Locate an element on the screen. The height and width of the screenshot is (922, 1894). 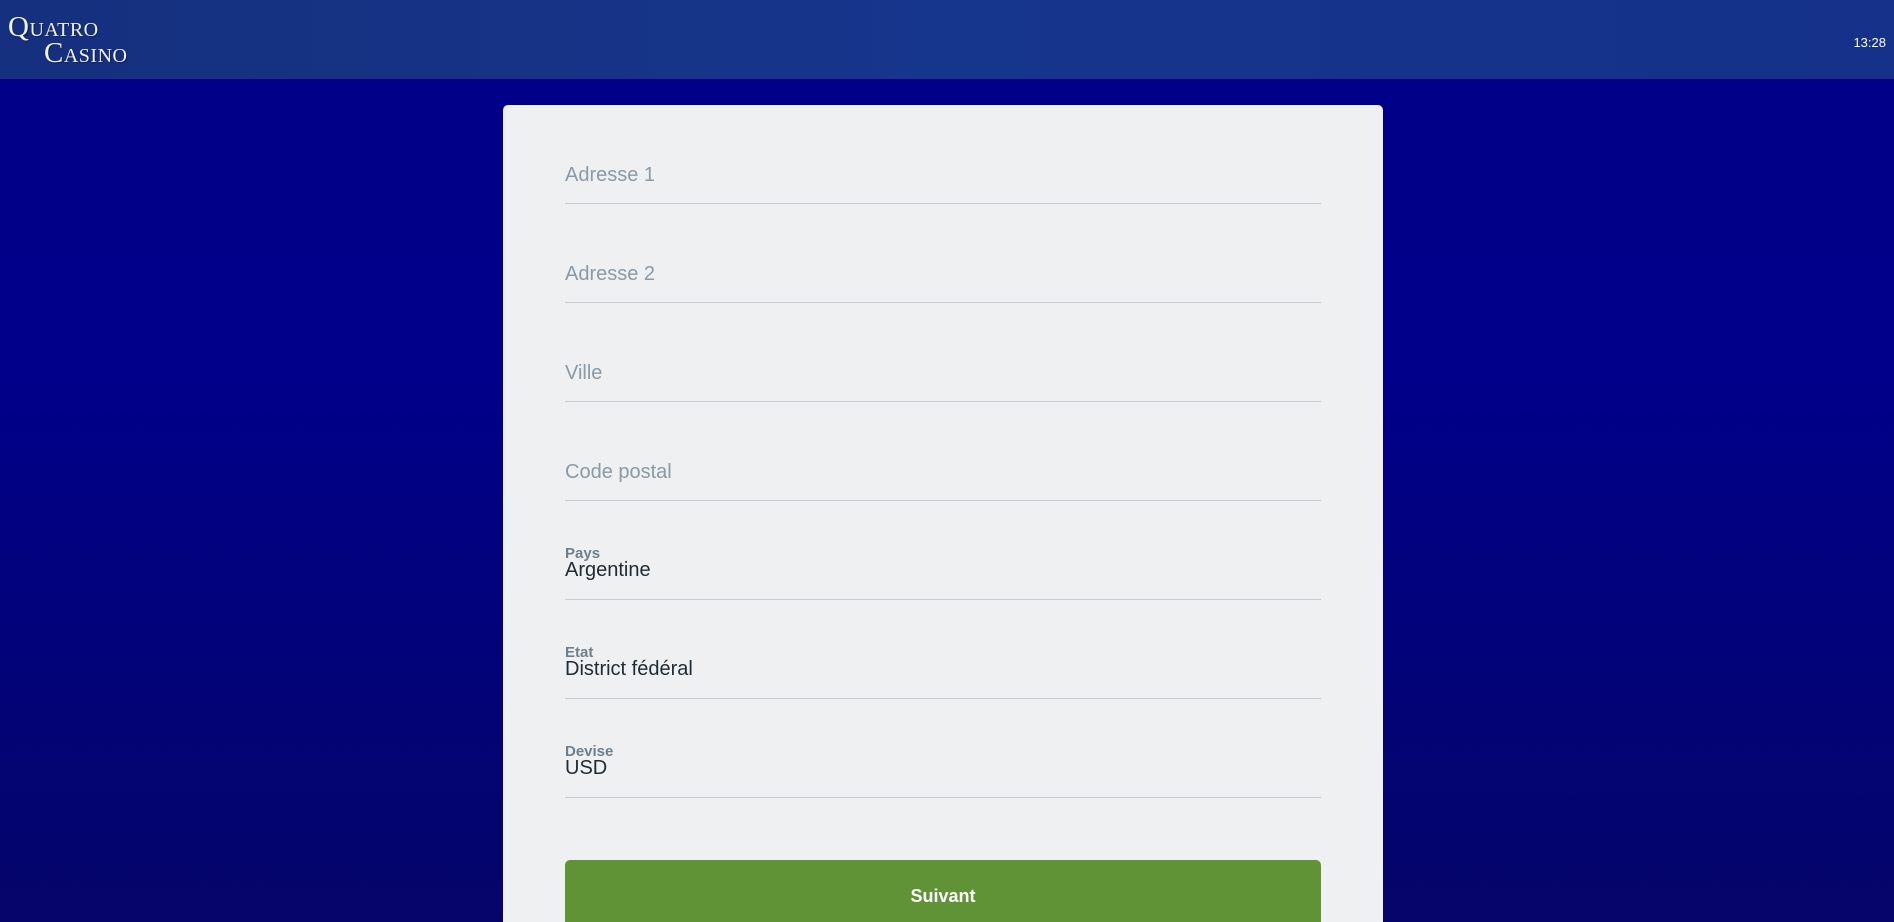
currency-select: Devise USD is located at coordinates (943, 748).